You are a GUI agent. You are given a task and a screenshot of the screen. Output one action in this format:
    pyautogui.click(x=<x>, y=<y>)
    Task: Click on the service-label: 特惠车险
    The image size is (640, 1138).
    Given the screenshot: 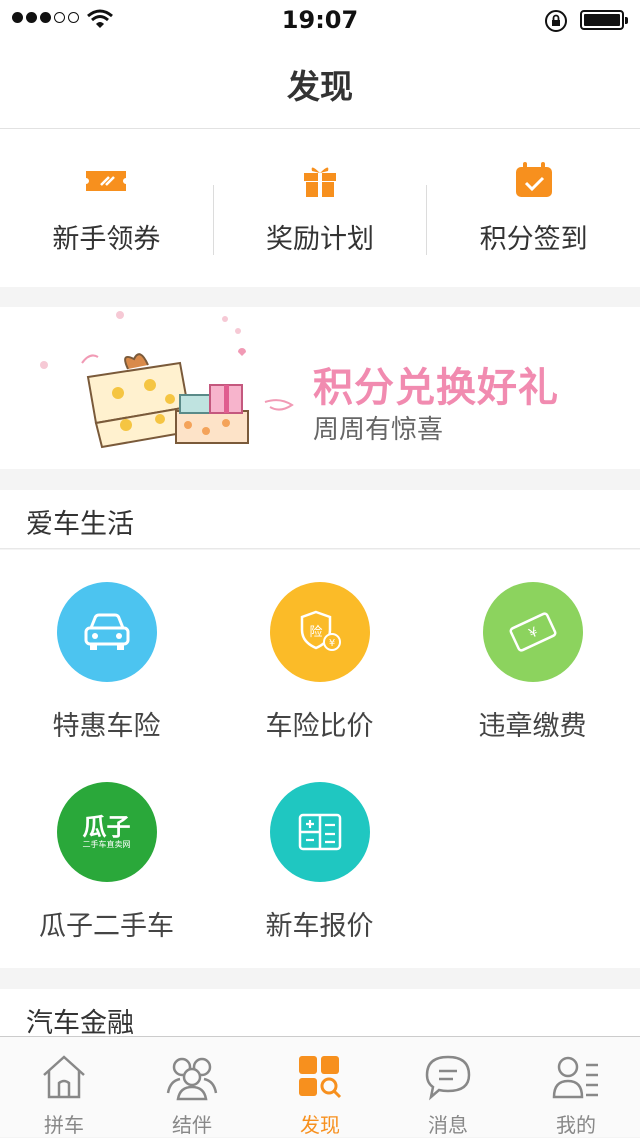 What is the action you would take?
    pyautogui.click(x=106, y=726)
    